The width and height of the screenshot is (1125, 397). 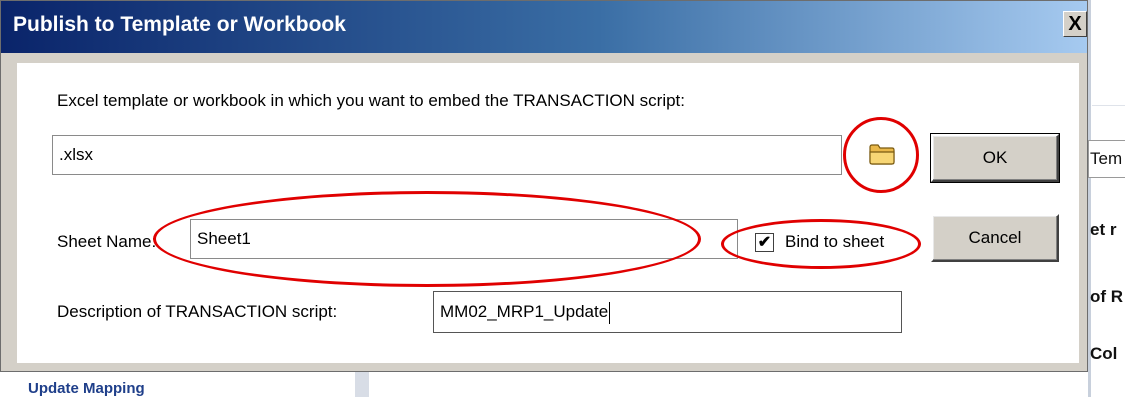 What do you see at coordinates (610, 312) in the screenshot?
I see `text-cursor` at bounding box center [610, 312].